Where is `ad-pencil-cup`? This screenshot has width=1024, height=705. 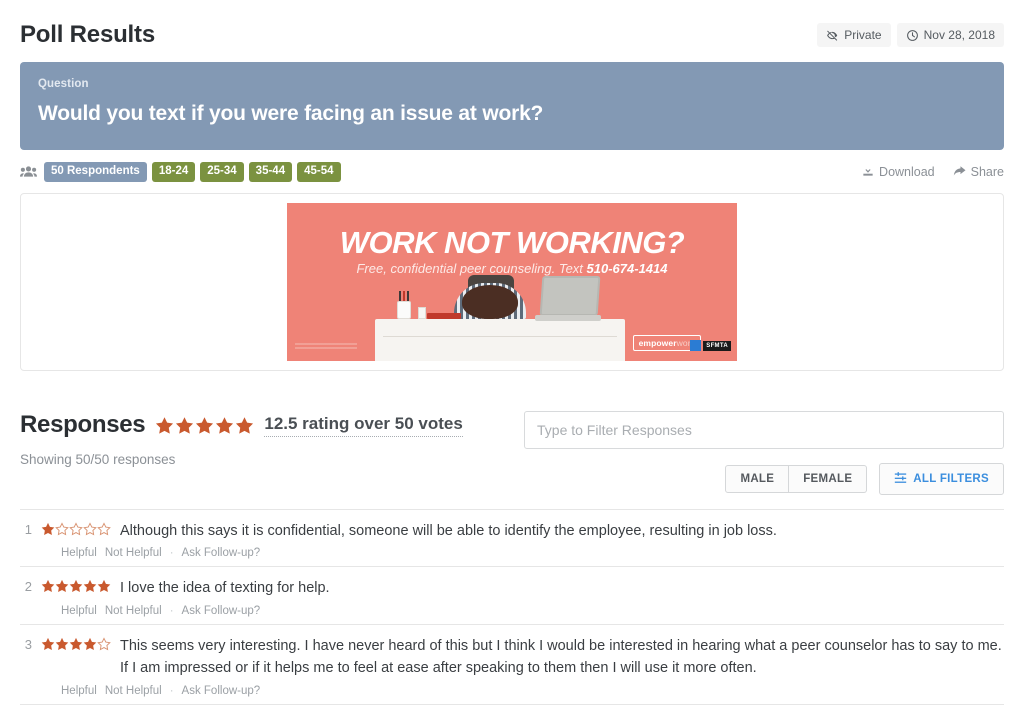
ad-pencil-cup is located at coordinates (404, 310).